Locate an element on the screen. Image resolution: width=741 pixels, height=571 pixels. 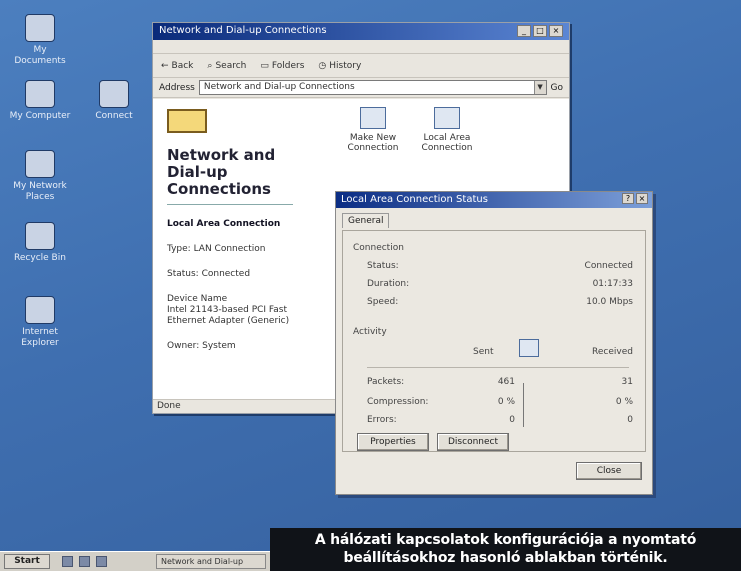
desktop-shortcut-icon is located at coordinates (67, 561).